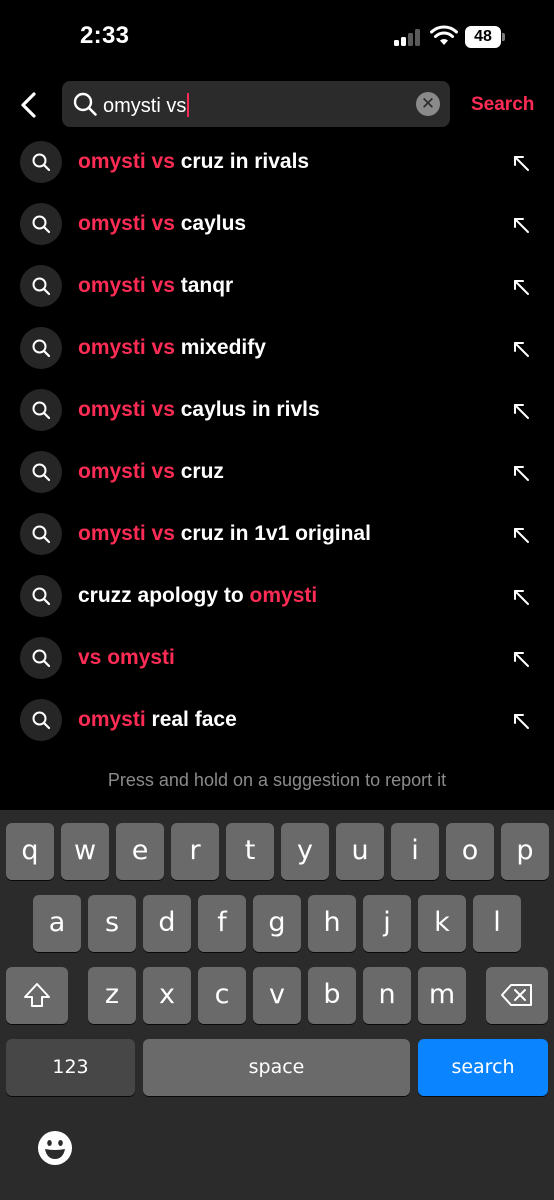 The width and height of the screenshot is (554, 1200). I want to click on status-time: 2:33, so click(105, 35).